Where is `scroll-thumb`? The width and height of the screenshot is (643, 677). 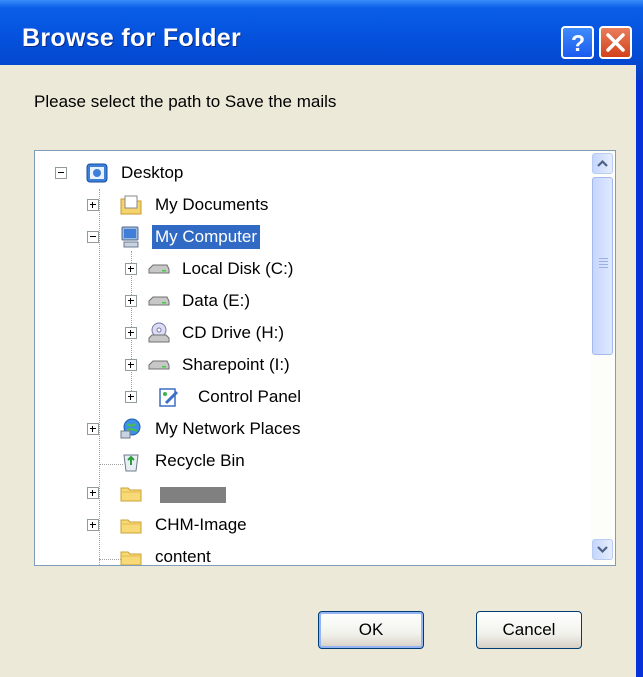
scroll-thumb is located at coordinates (602, 266).